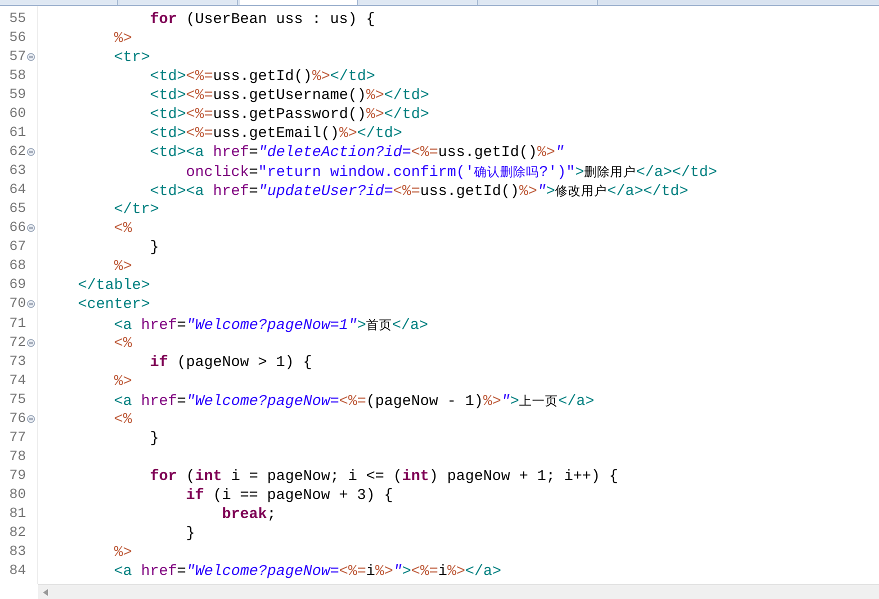 Image resolution: width=879 pixels, height=599 pixels. Describe the element at coordinates (17, 362) in the screenshot. I see `line-number: 73` at that location.